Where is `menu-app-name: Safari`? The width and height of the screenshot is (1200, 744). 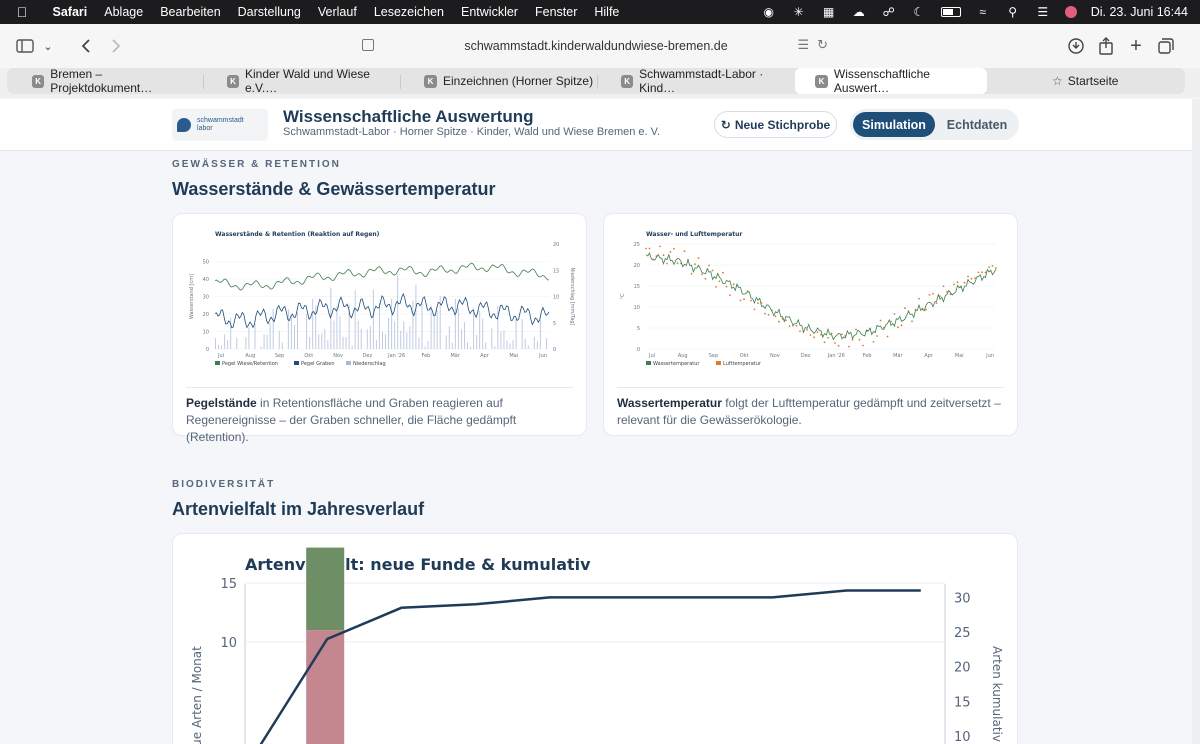
menu-app-name: Safari is located at coordinates (70, 12).